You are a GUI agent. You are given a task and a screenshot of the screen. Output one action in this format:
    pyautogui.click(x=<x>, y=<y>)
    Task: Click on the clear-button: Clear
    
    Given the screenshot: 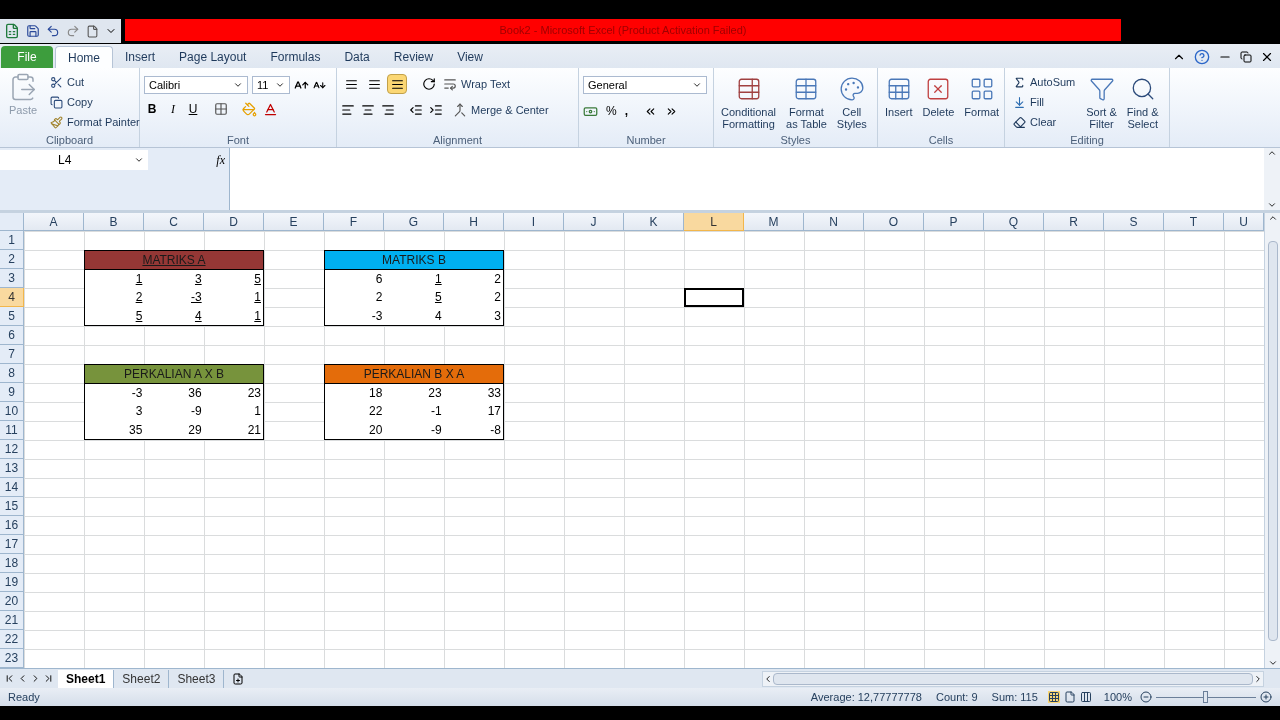 What is the action you would take?
    pyautogui.click(x=1044, y=122)
    